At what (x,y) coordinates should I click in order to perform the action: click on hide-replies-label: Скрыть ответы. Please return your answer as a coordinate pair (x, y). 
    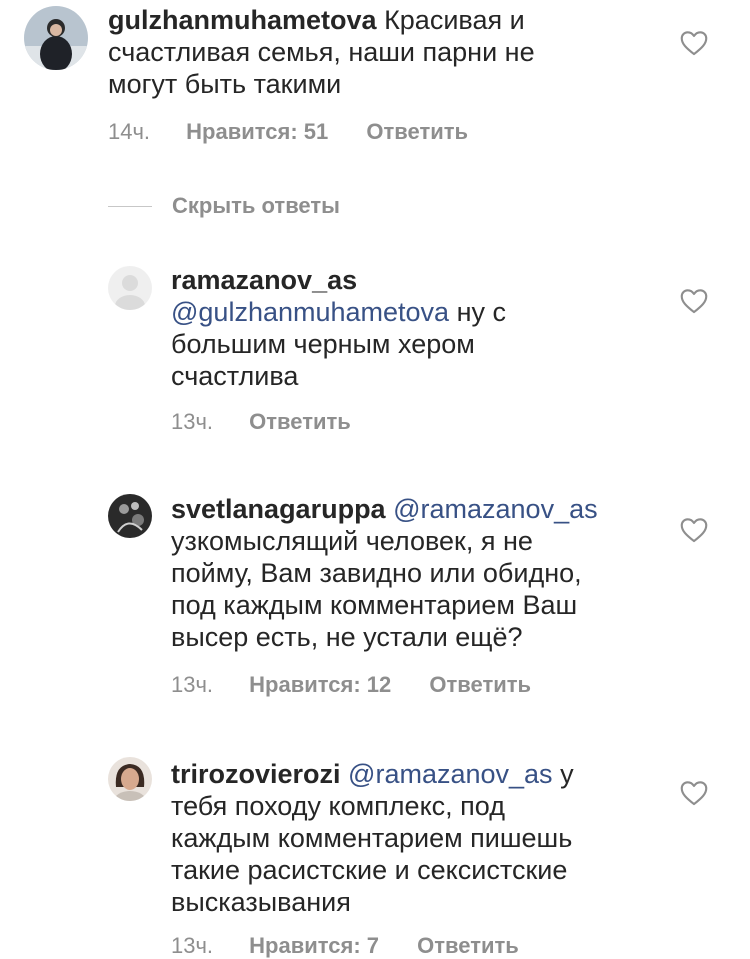
    Looking at the image, I should click on (256, 205).